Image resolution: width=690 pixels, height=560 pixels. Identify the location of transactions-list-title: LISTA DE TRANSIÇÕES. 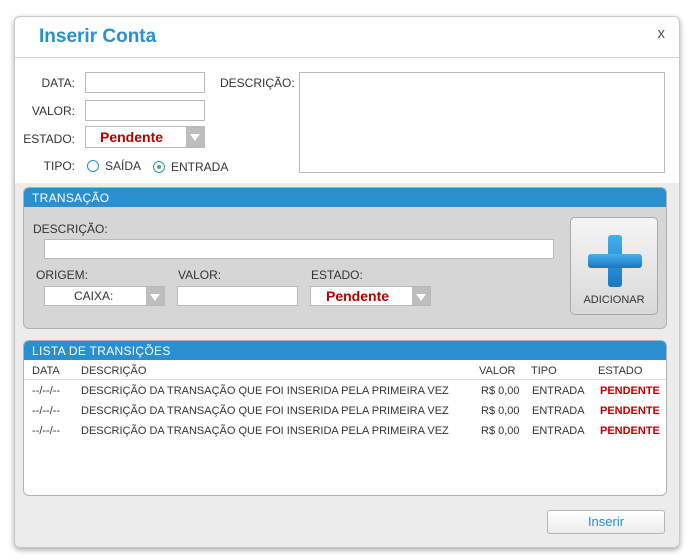
(101, 351).